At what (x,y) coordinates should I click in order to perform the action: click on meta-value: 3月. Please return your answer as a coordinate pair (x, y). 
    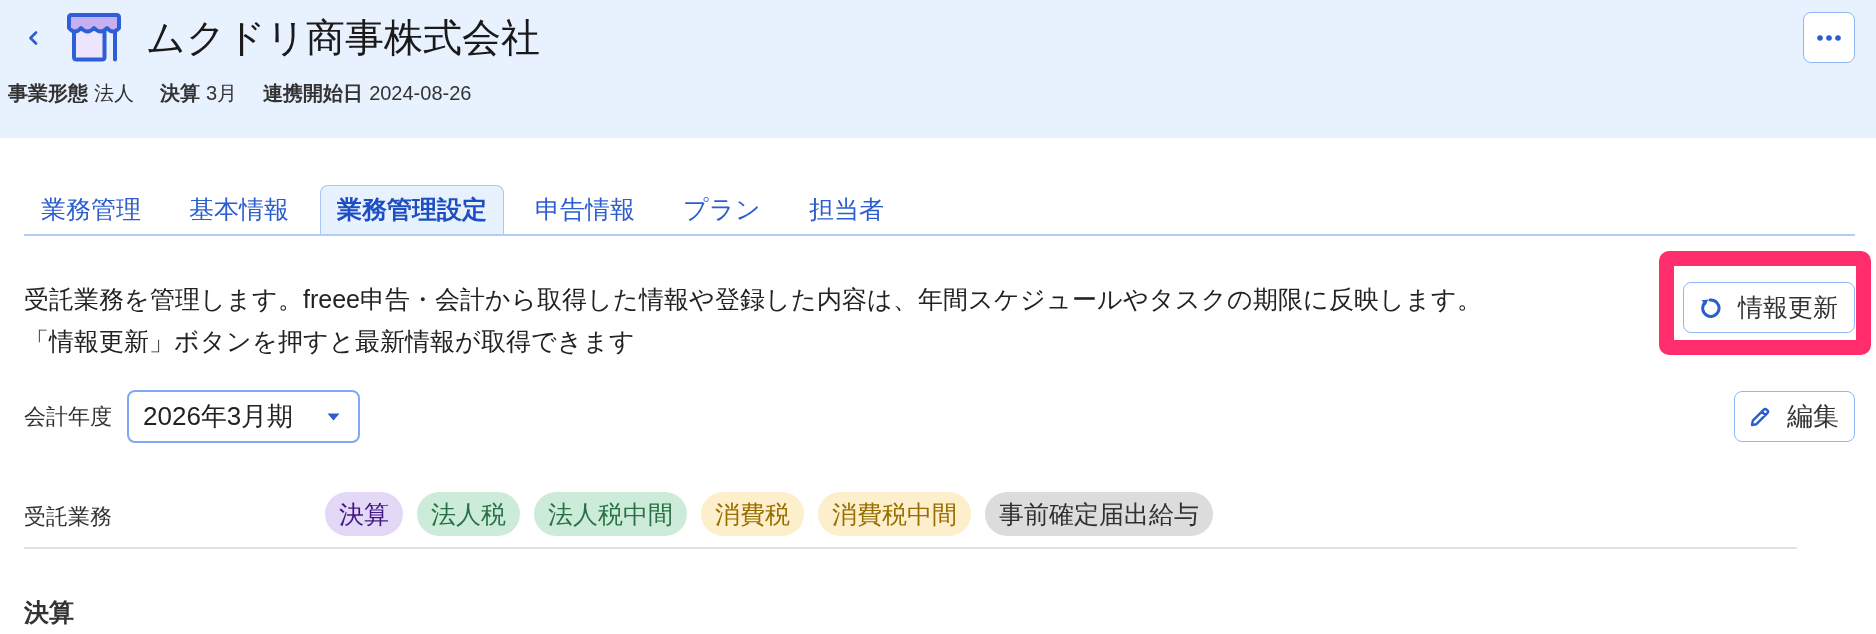
    Looking at the image, I should click on (222, 93).